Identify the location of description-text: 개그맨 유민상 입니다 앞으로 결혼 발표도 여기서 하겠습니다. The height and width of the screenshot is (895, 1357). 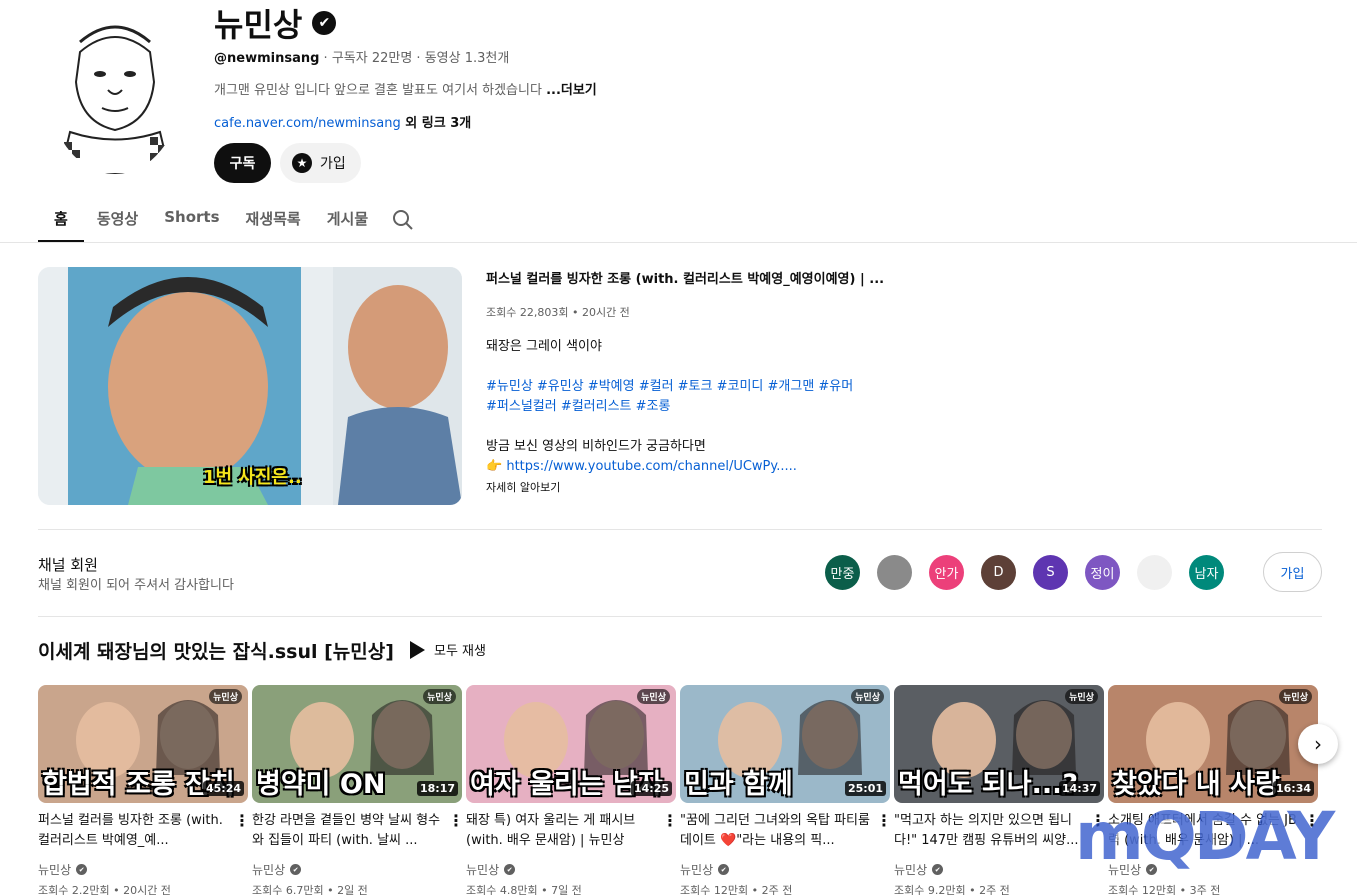
(380, 90).